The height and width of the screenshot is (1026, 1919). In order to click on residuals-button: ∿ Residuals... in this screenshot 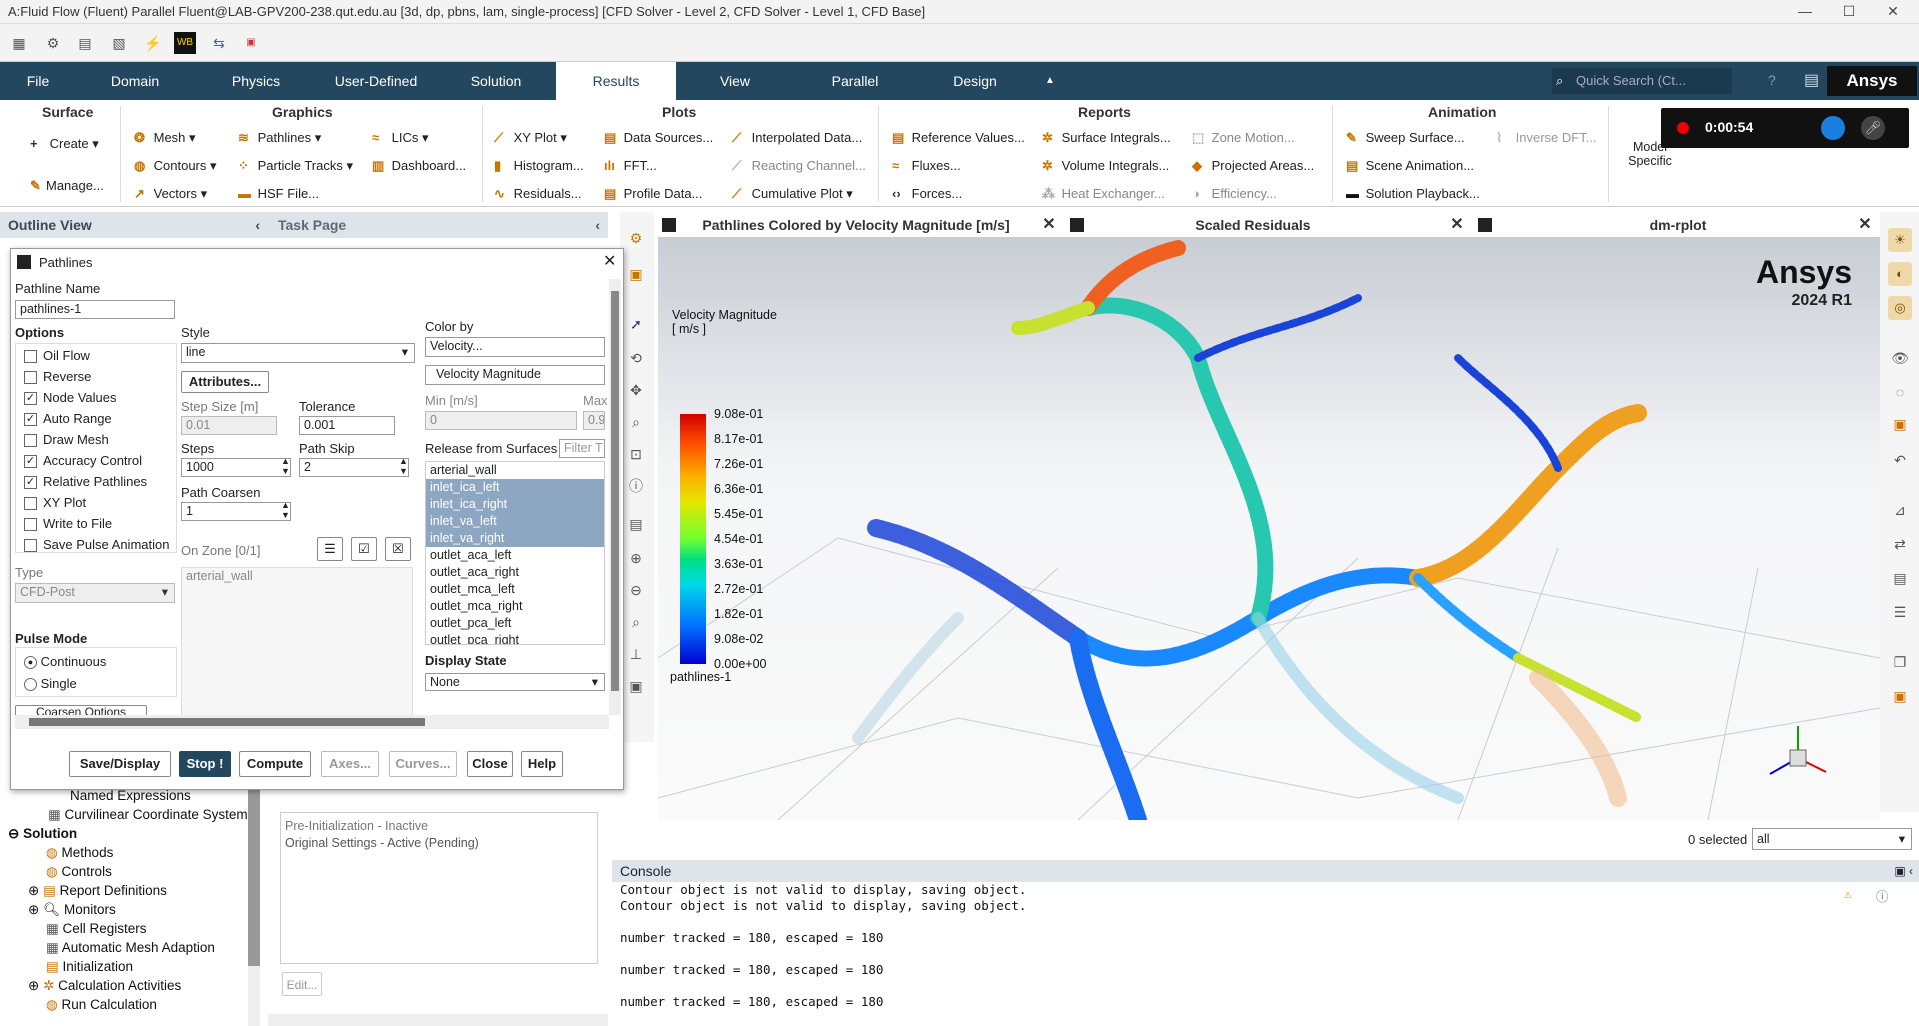, I will do `click(538, 194)`.